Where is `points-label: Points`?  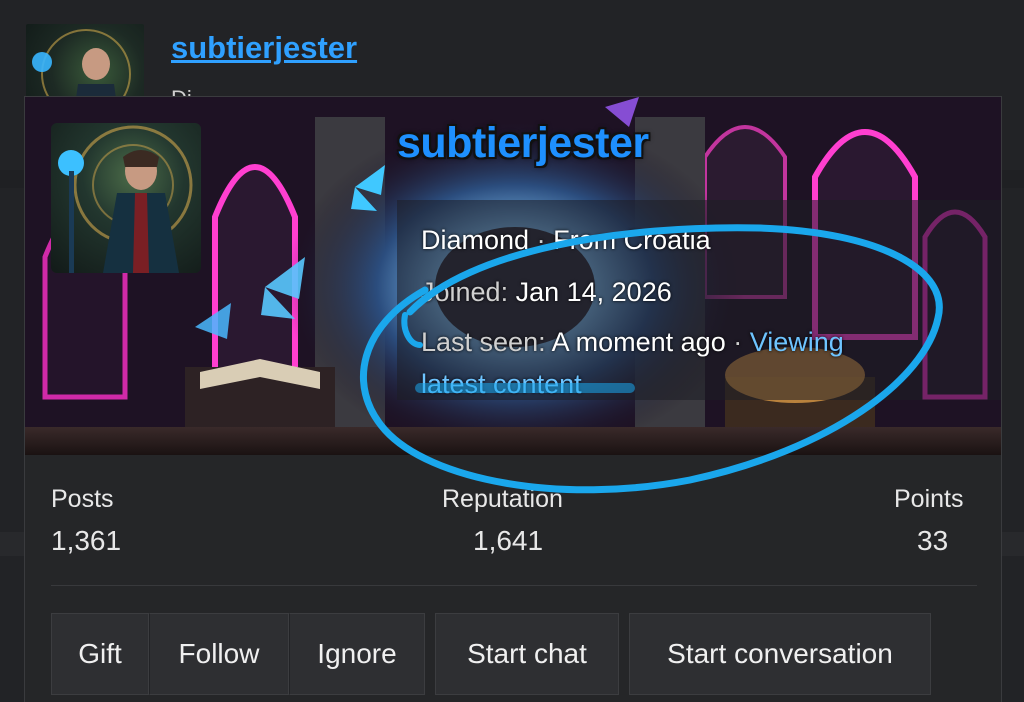 points-label: Points is located at coordinates (928, 499).